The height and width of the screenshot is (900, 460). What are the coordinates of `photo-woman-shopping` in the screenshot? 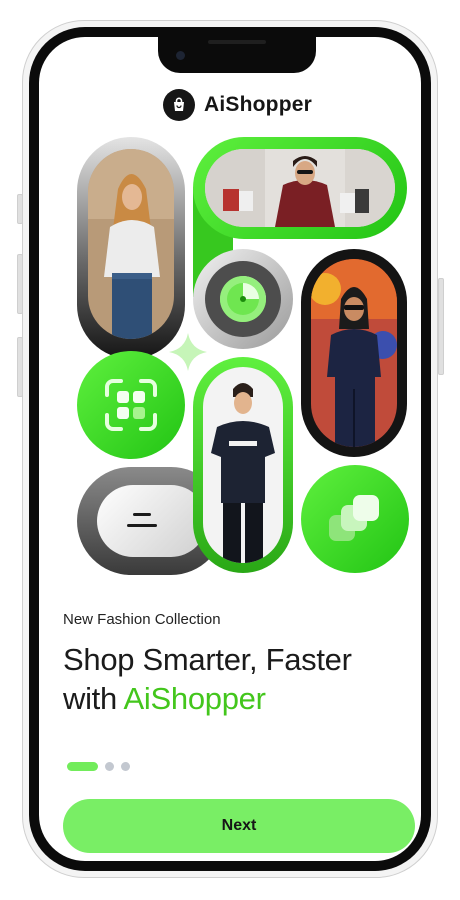 It's located at (300, 188).